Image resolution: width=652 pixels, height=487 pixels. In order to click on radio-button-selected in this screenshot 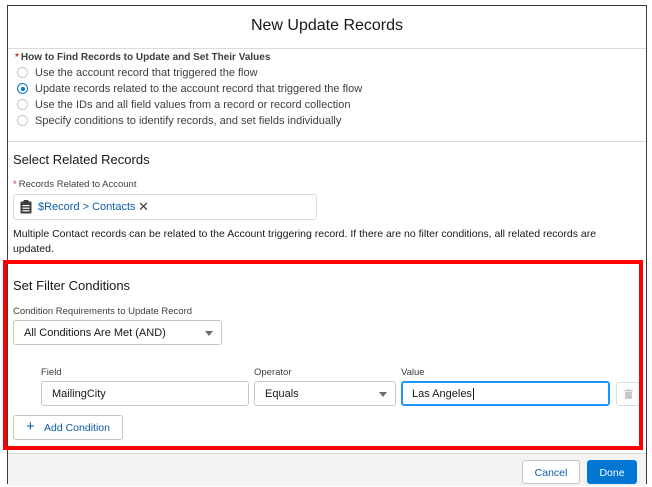, I will do `click(22, 88)`.